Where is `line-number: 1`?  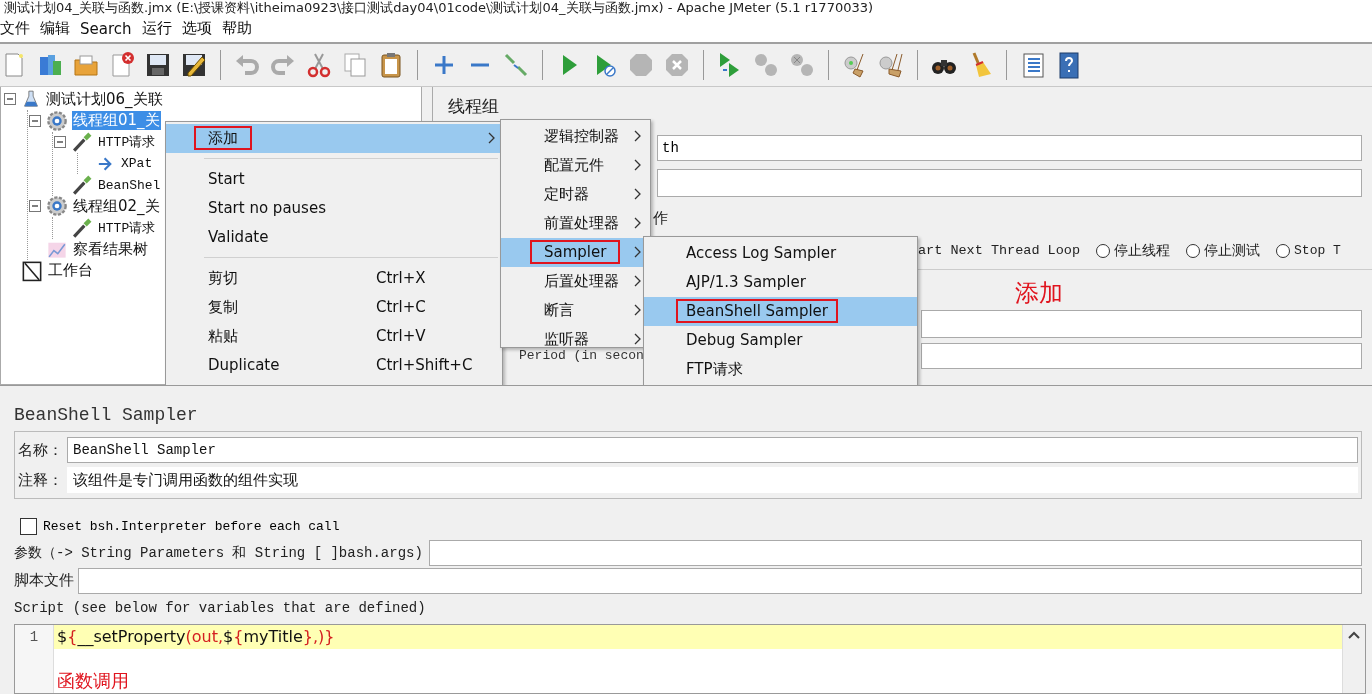 line-number: 1 is located at coordinates (34, 637).